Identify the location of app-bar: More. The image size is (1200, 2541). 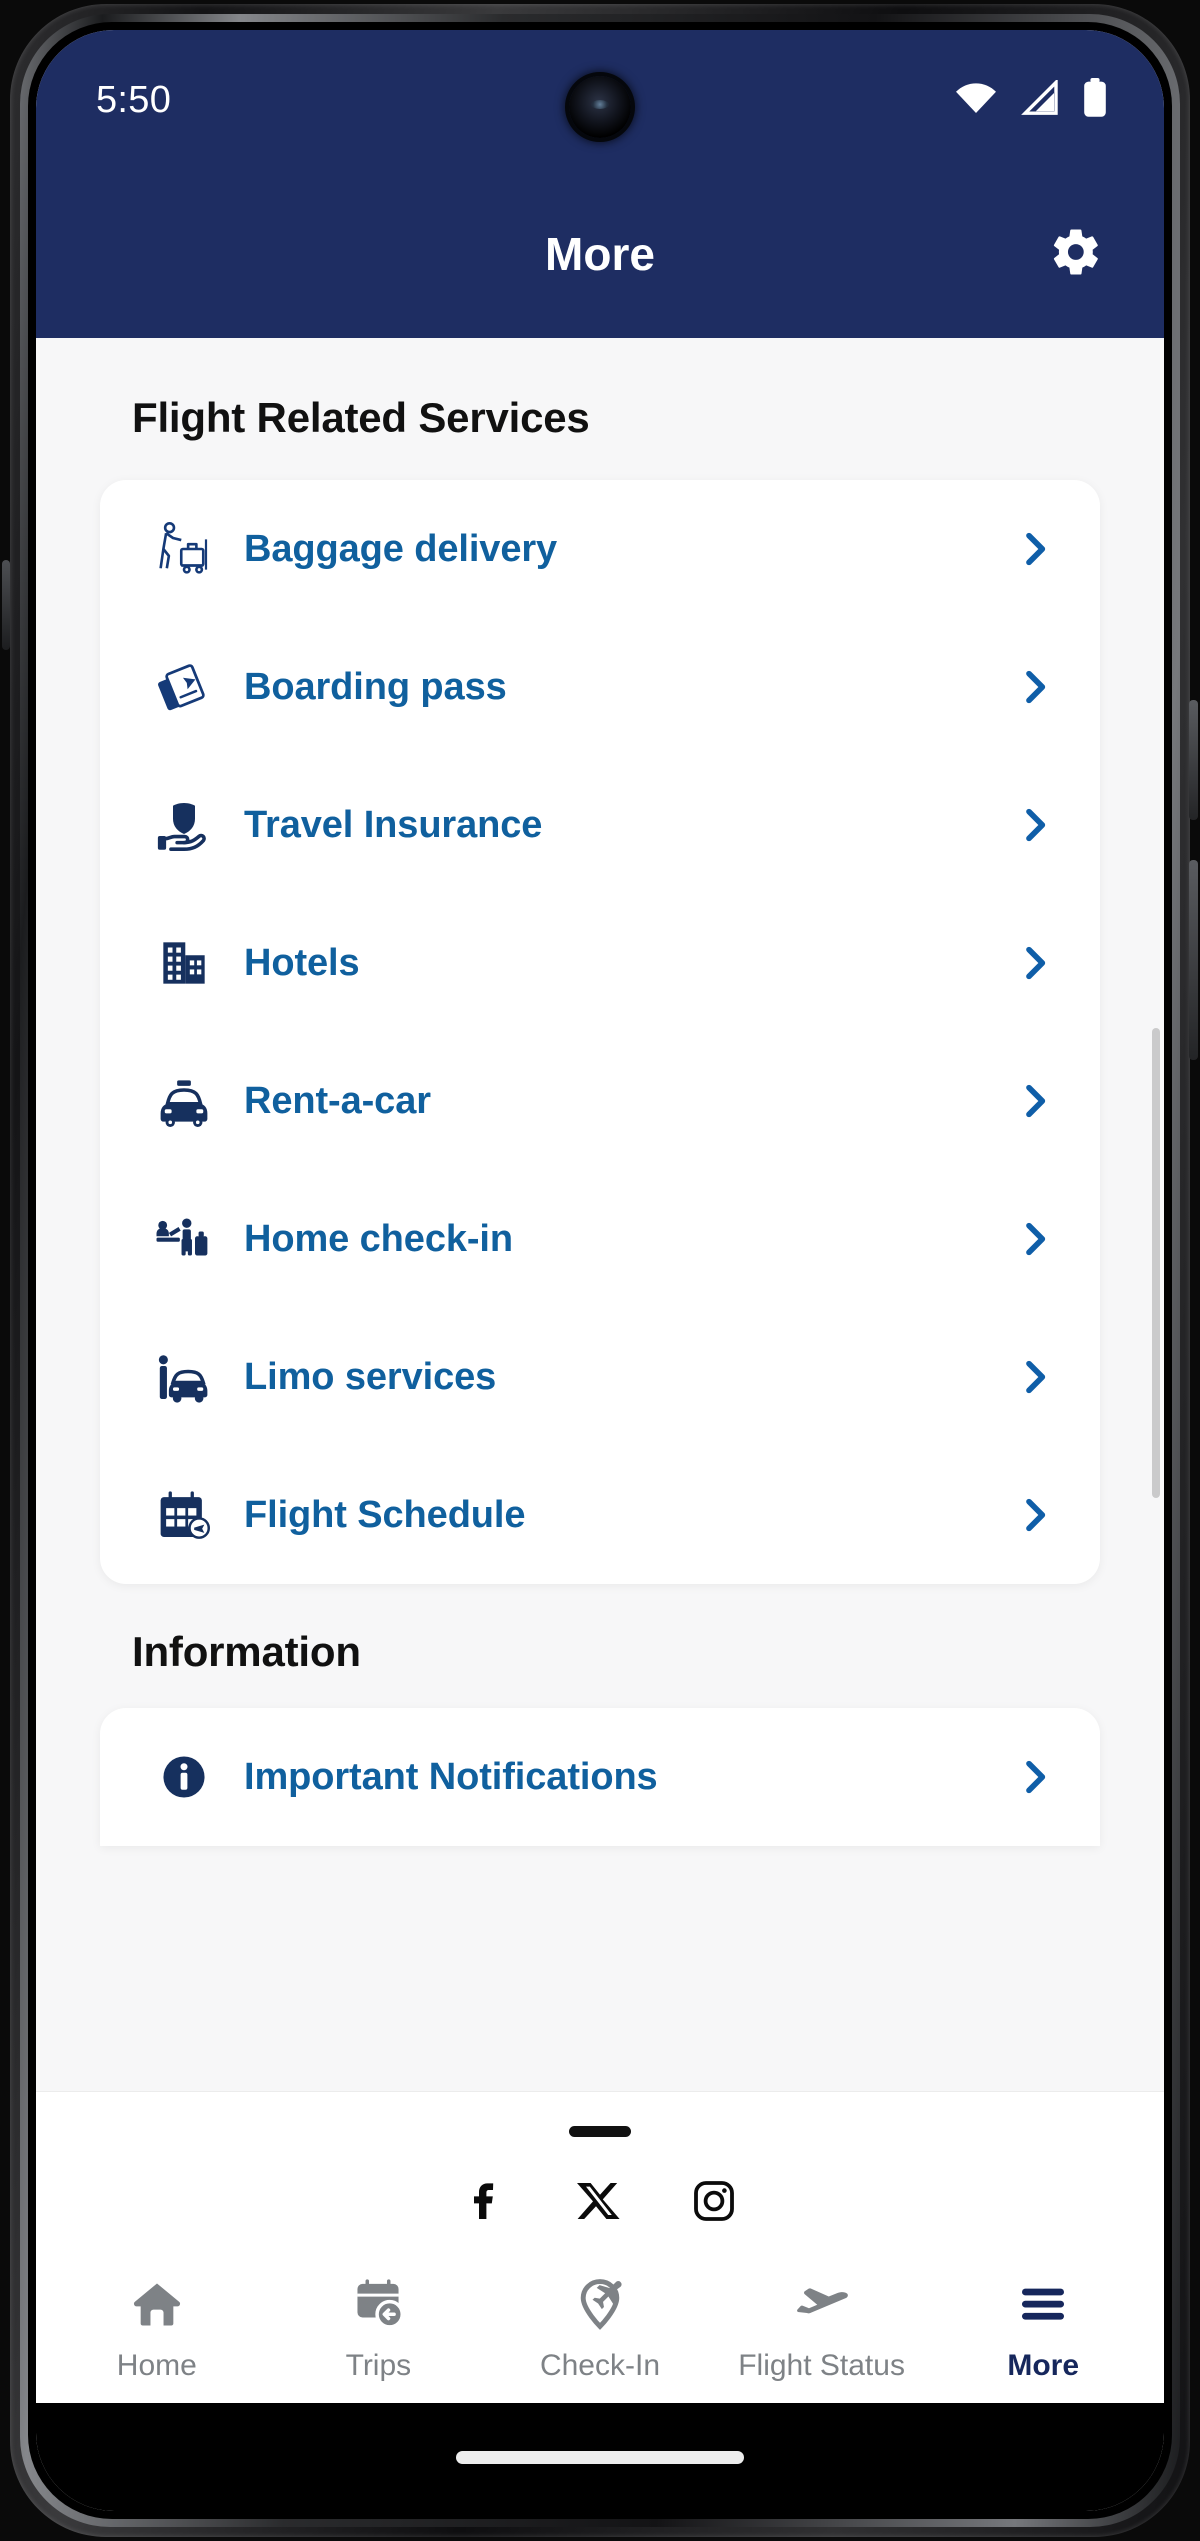
(600, 254).